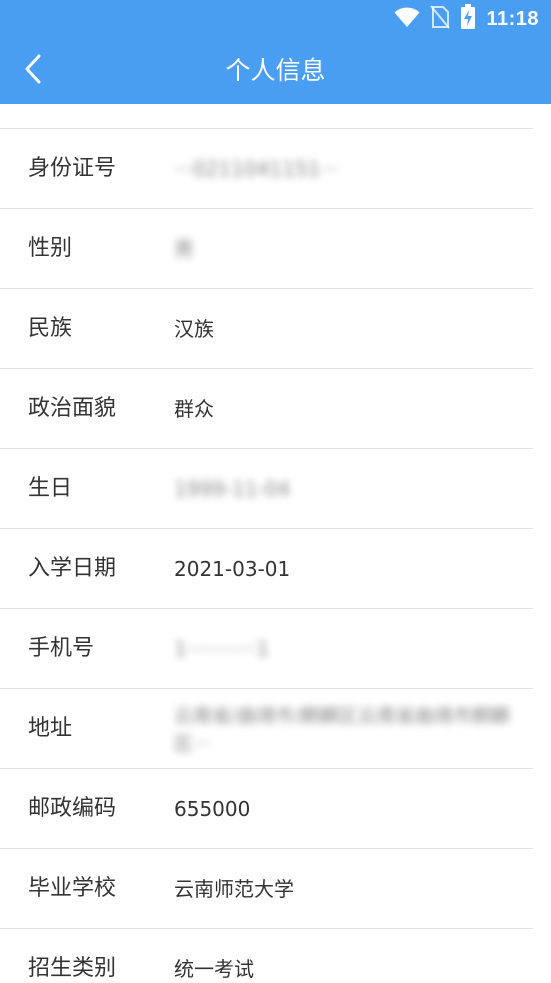 This screenshot has height=983, width=551. I want to click on status-icons: 11:18, so click(466, 19).